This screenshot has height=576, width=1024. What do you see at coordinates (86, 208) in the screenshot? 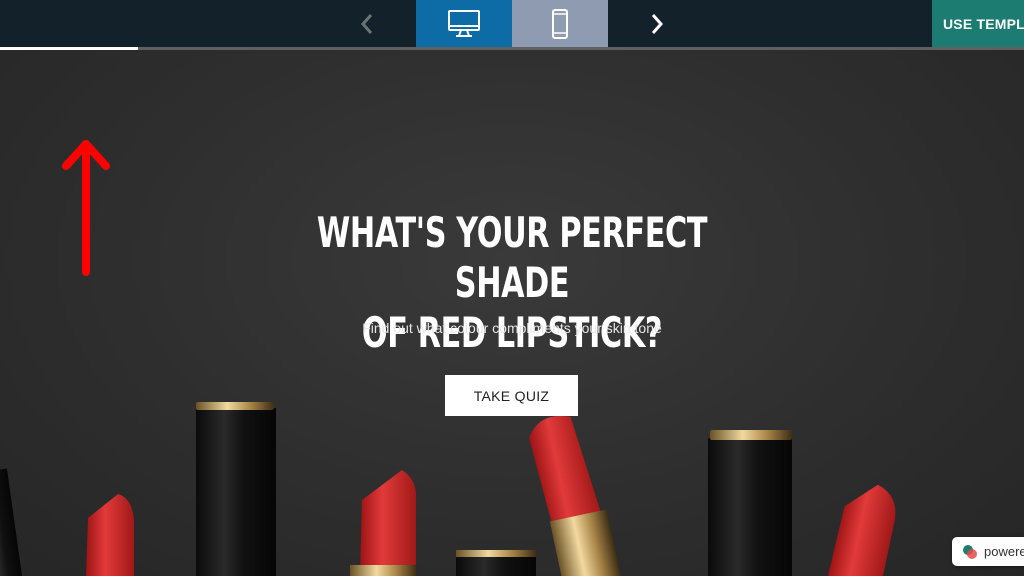
I see `red-up-arrow-icon` at bounding box center [86, 208].